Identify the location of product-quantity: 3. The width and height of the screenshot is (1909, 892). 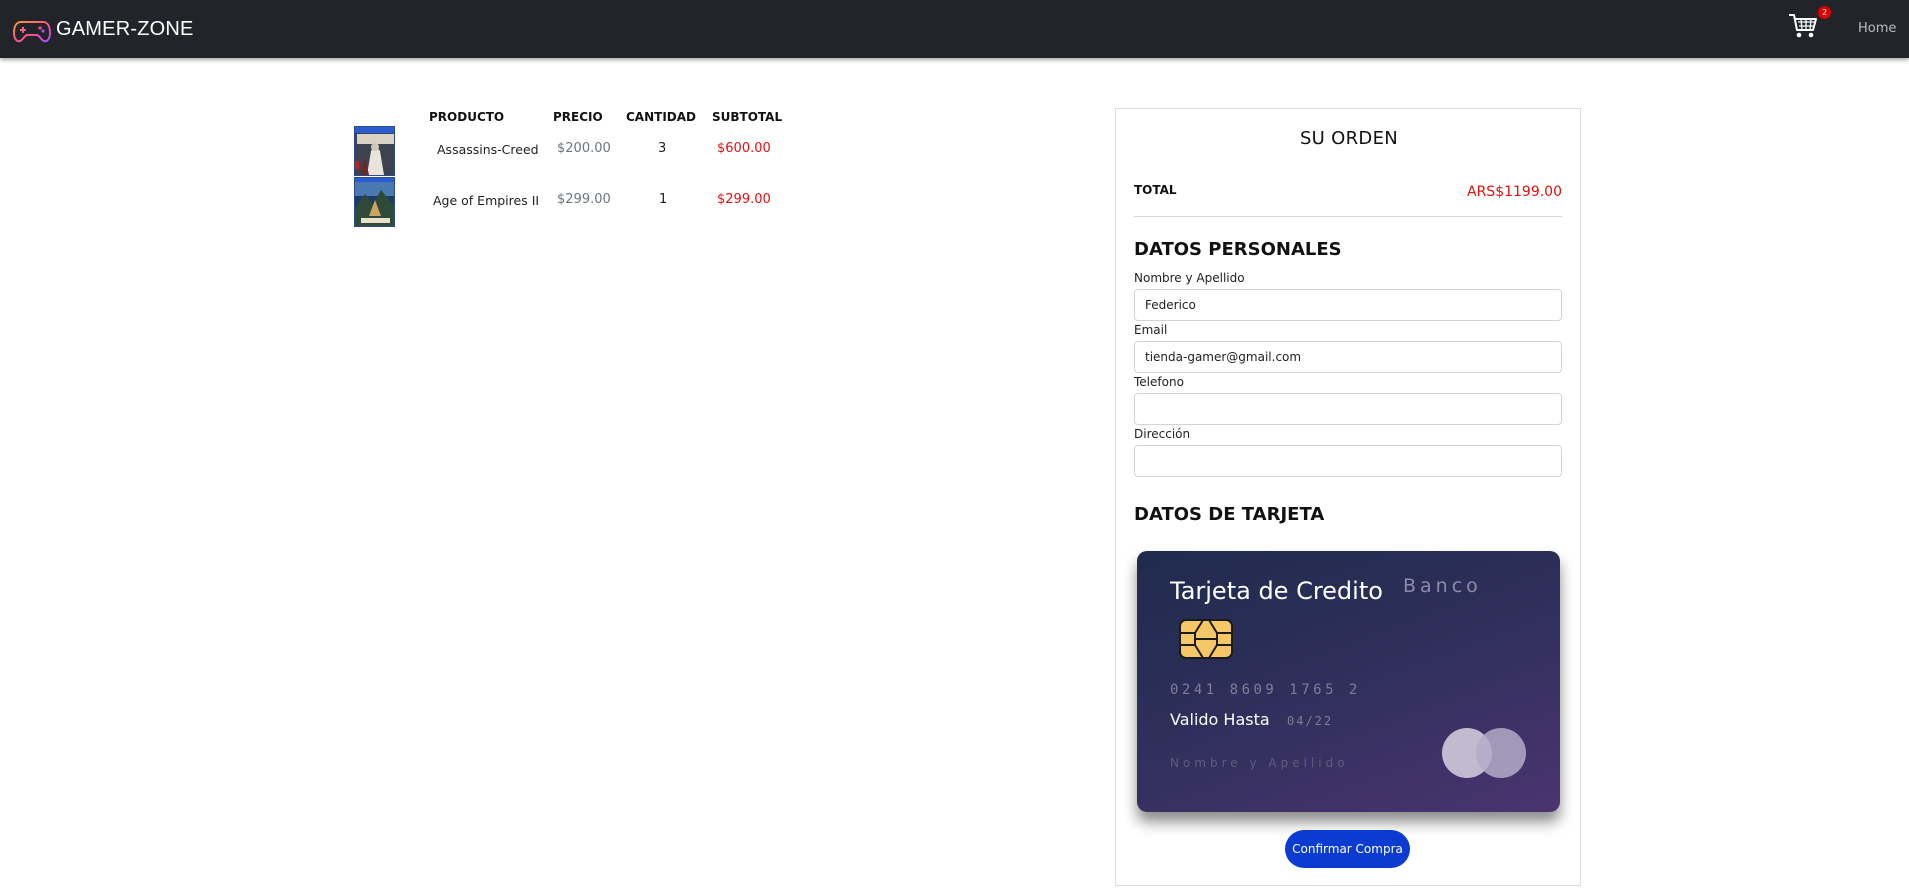
(662, 148).